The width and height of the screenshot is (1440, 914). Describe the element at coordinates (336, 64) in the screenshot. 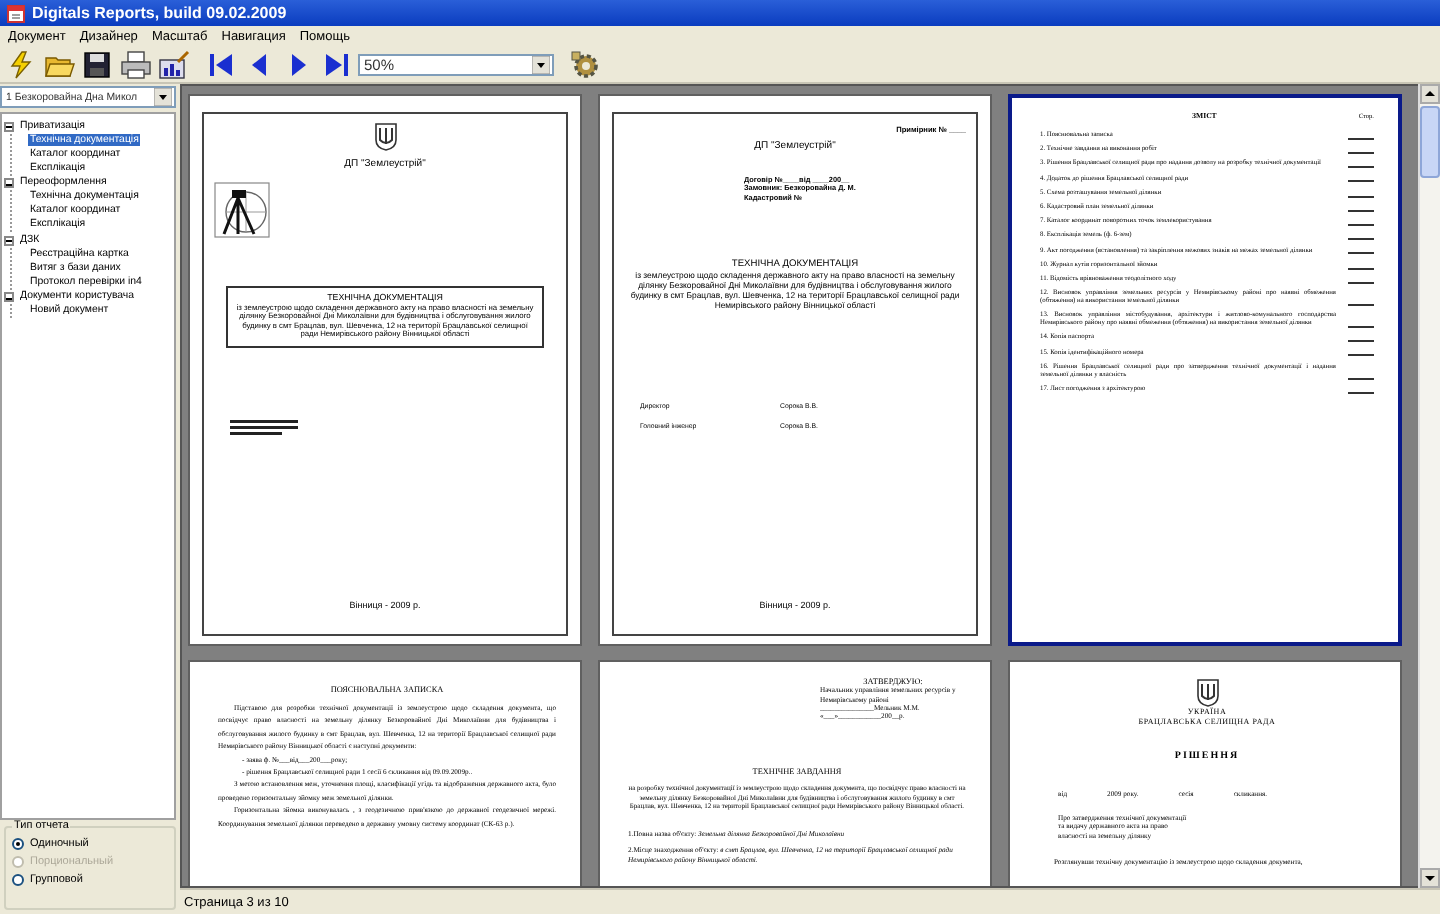

I see `last-page-icon` at that location.